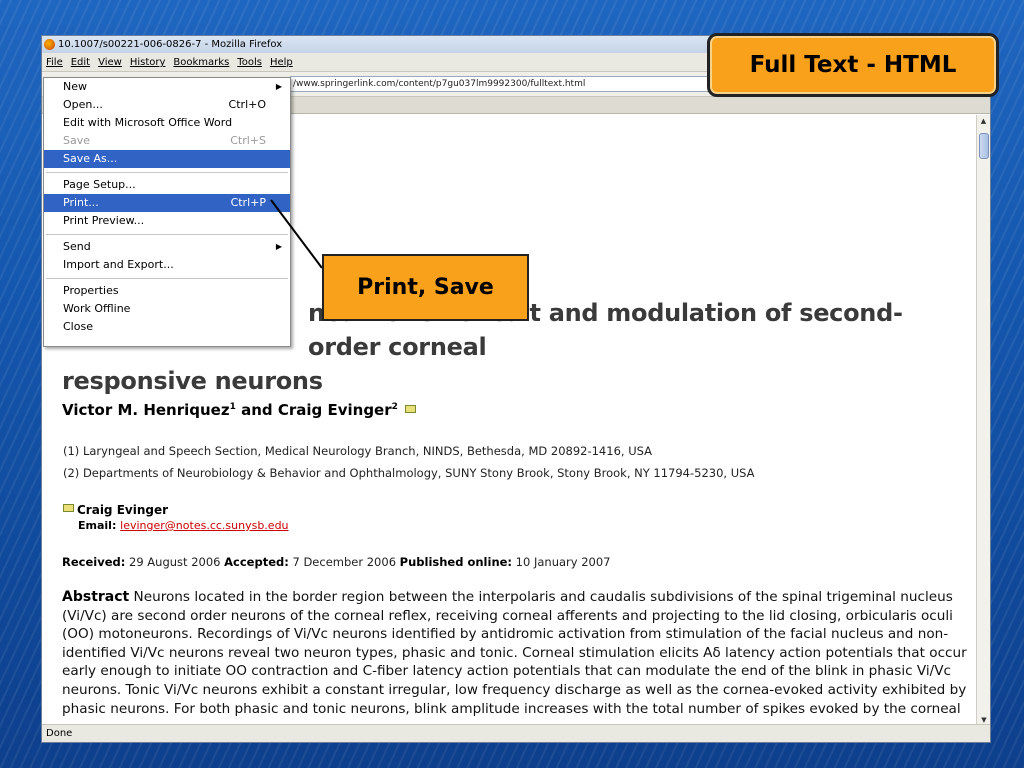 The width and height of the screenshot is (1024, 768). What do you see at coordinates (456, 562) in the screenshot?
I see `published-label: Published online:` at bounding box center [456, 562].